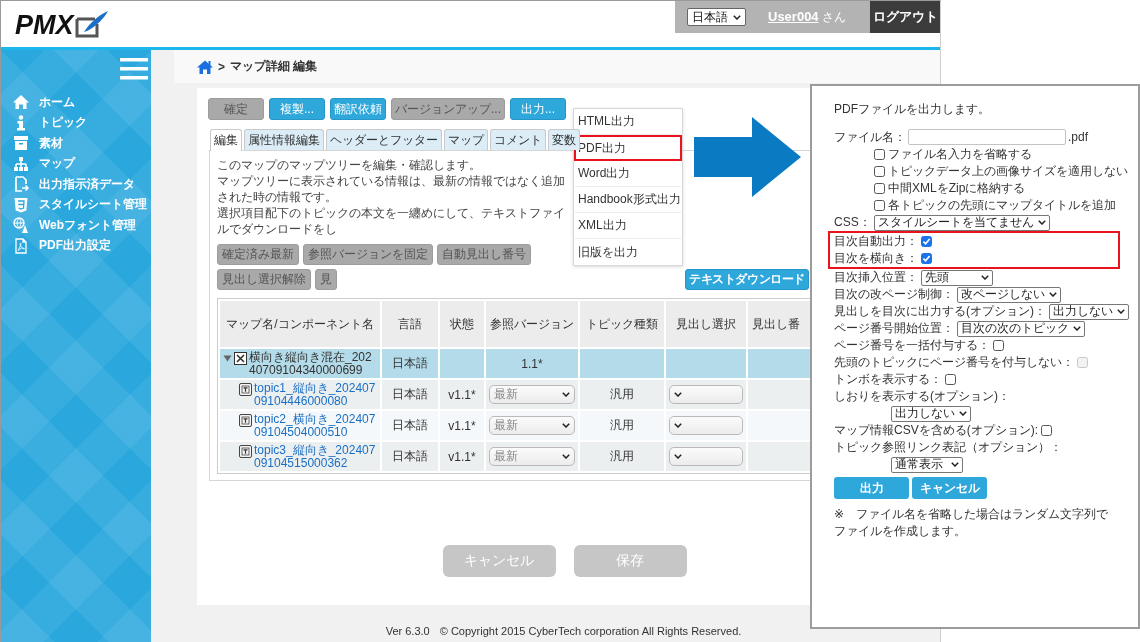  I want to click on tab: ヘッダーとフッター, so click(384, 139).